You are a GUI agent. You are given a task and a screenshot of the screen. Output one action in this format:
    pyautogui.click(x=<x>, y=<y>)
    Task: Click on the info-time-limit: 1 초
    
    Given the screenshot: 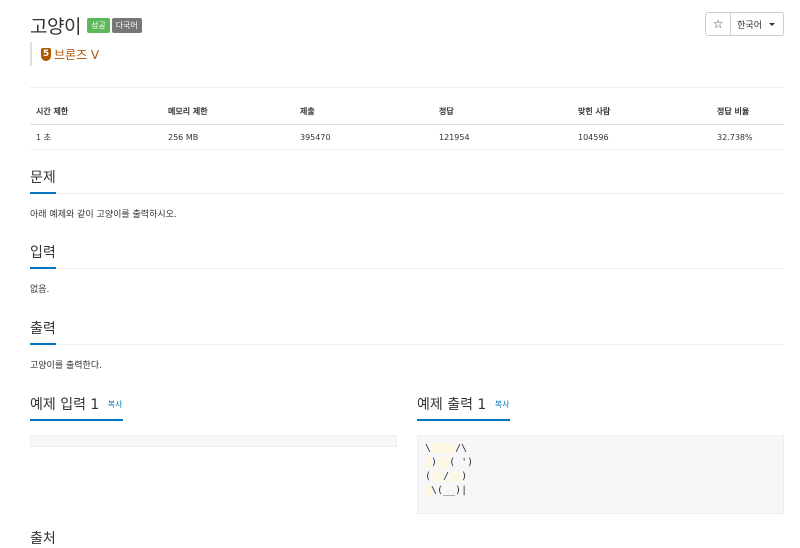 What is the action you would take?
    pyautogui.click(x=96, y=137)
    